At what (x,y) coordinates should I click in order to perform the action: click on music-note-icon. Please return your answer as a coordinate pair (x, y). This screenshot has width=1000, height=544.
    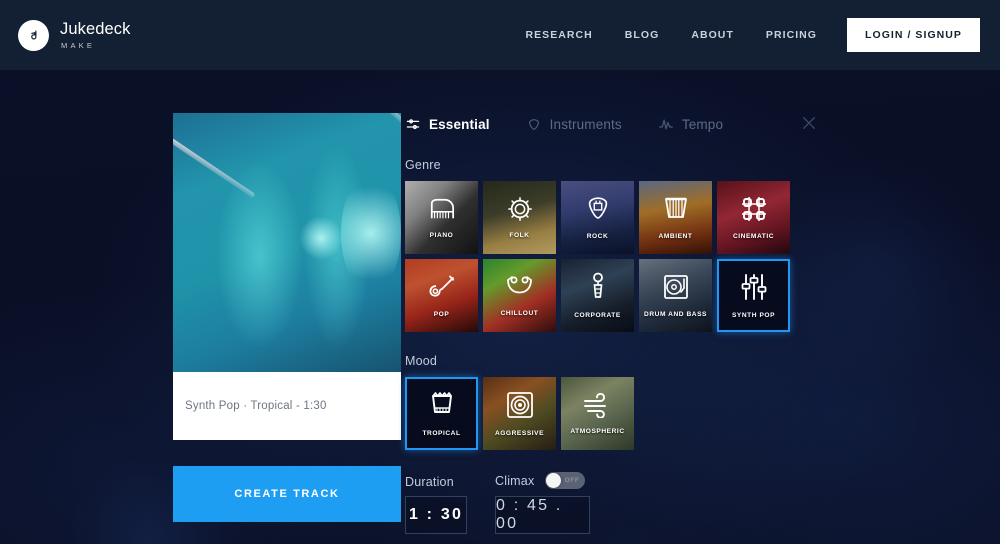
    Looking at the image, I should click on (33, 35).